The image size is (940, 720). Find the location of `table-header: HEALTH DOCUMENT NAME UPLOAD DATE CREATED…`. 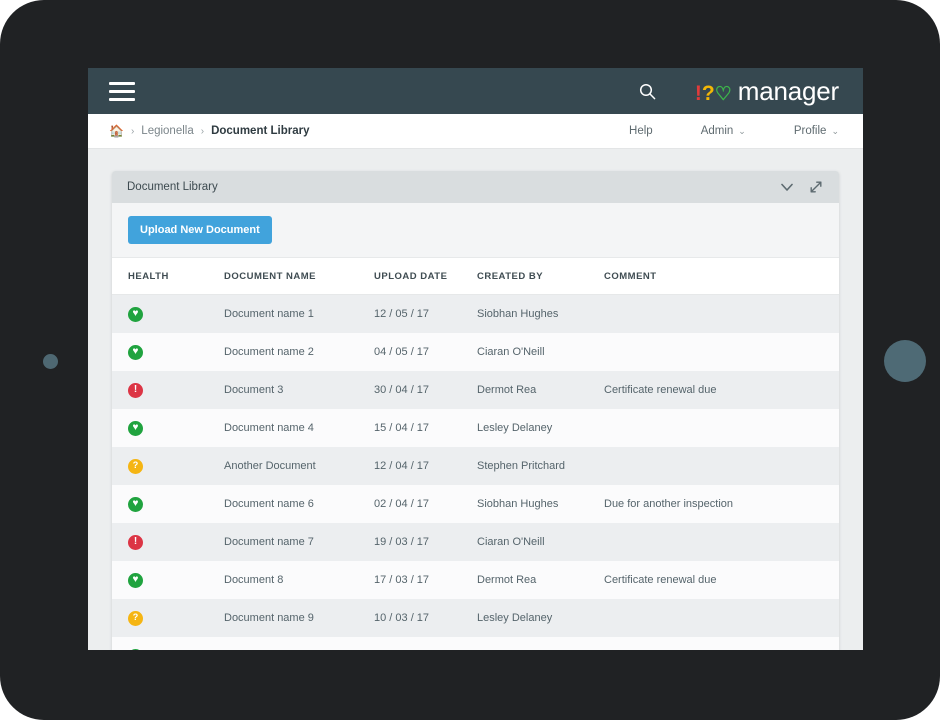

table-header: HEALTH DOCUMENT NAME UPLOAD DATE CREATED… is located at coordinates (475, 276).